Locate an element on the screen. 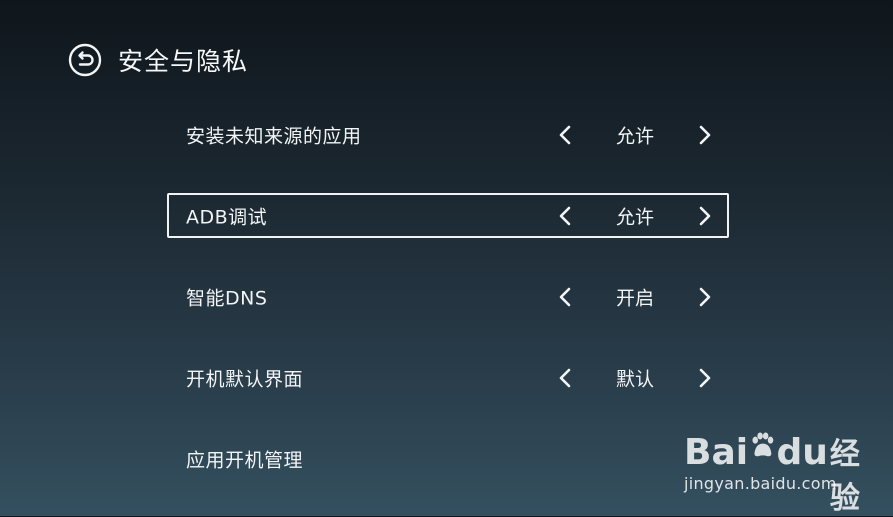  setting-value: 开启 is located at coordinates (634, 298).